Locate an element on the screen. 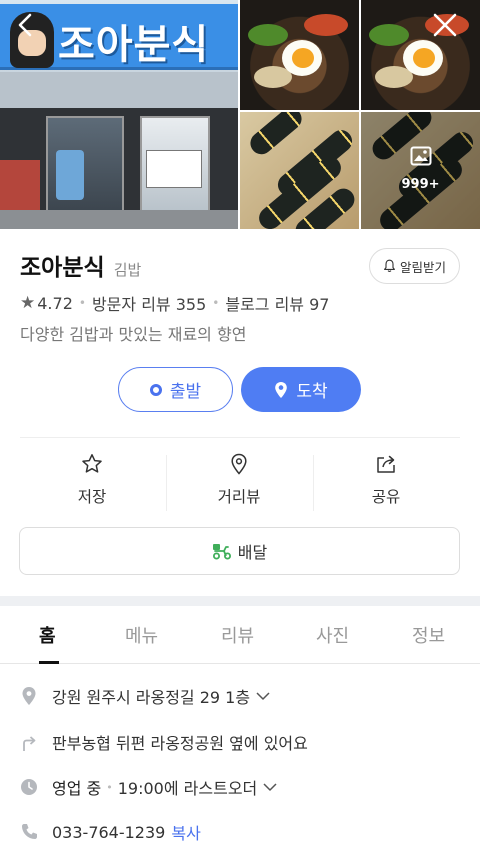  delivery-label: 배달 is located at coordinates (252, 552).